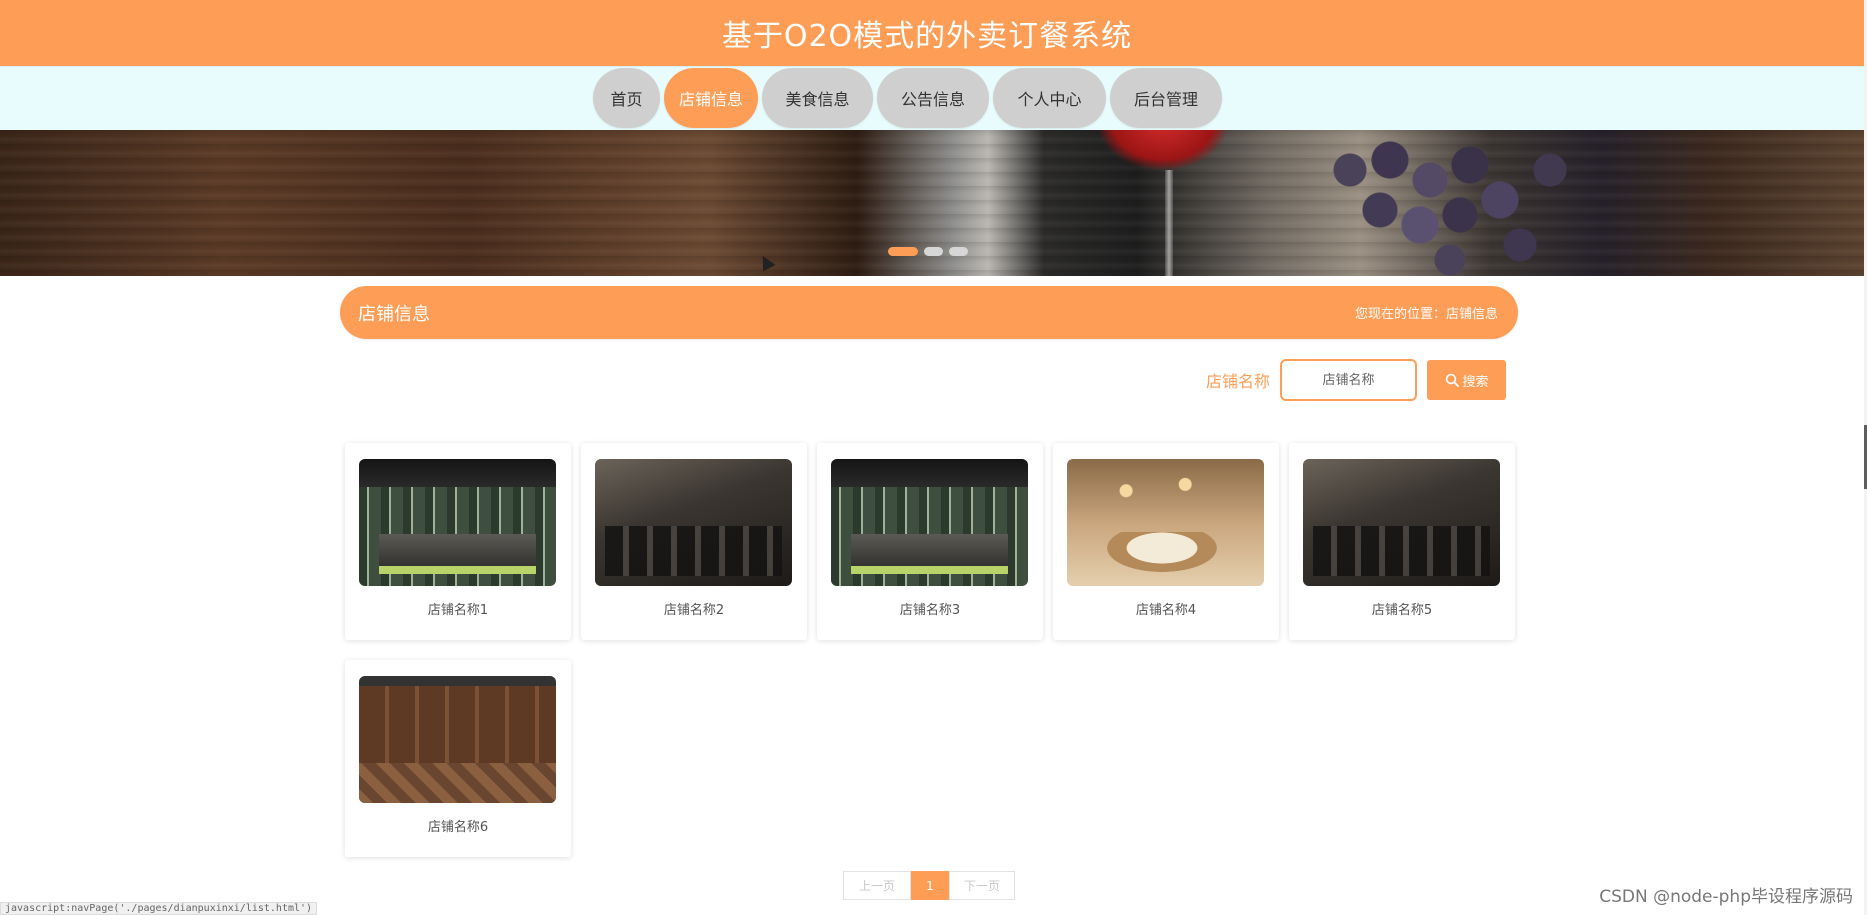  Describe the element at coordinates (982, 885) in the screenshot. I see `next-page-button: 下一页` at that location.